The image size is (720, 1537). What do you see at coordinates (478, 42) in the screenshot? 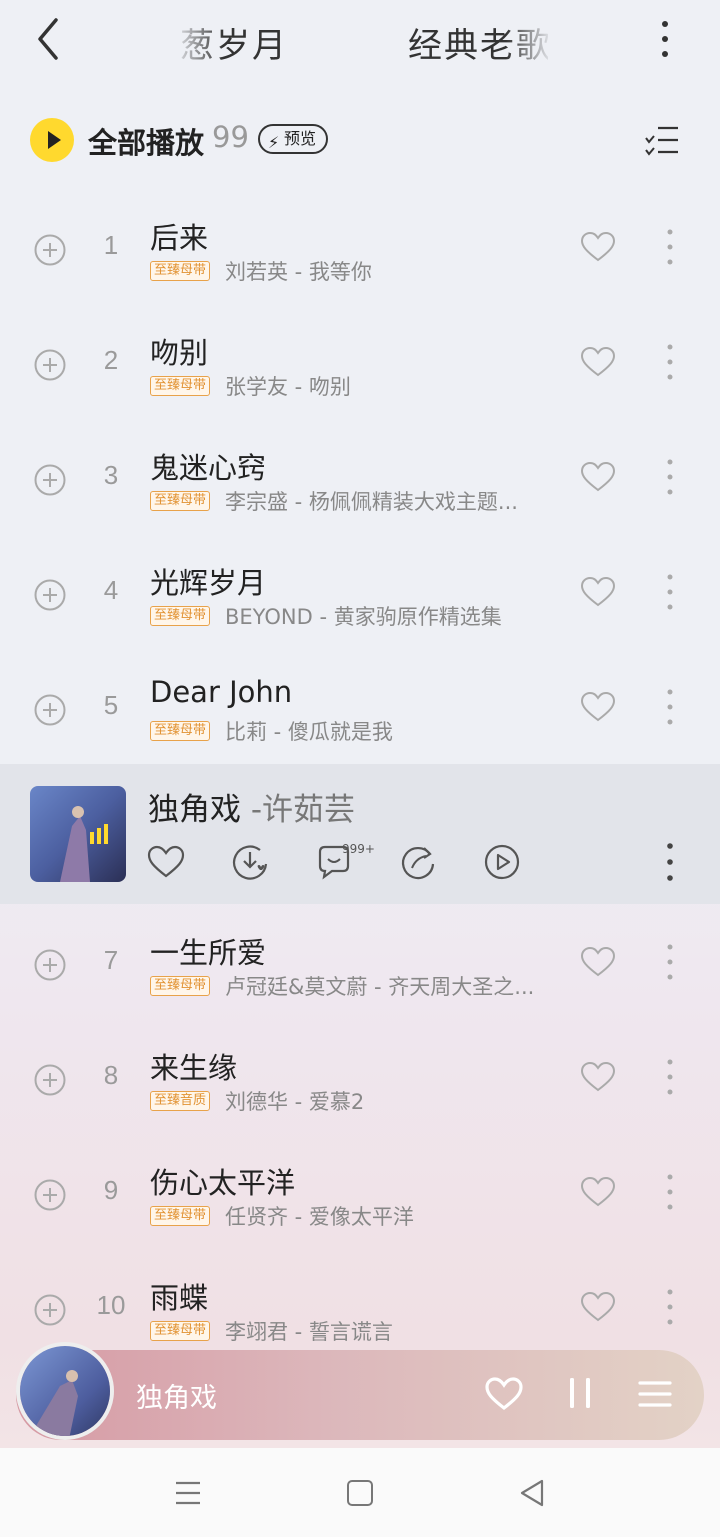
I see `tab-right: 经典老歌` at bounding box center [478, 42].